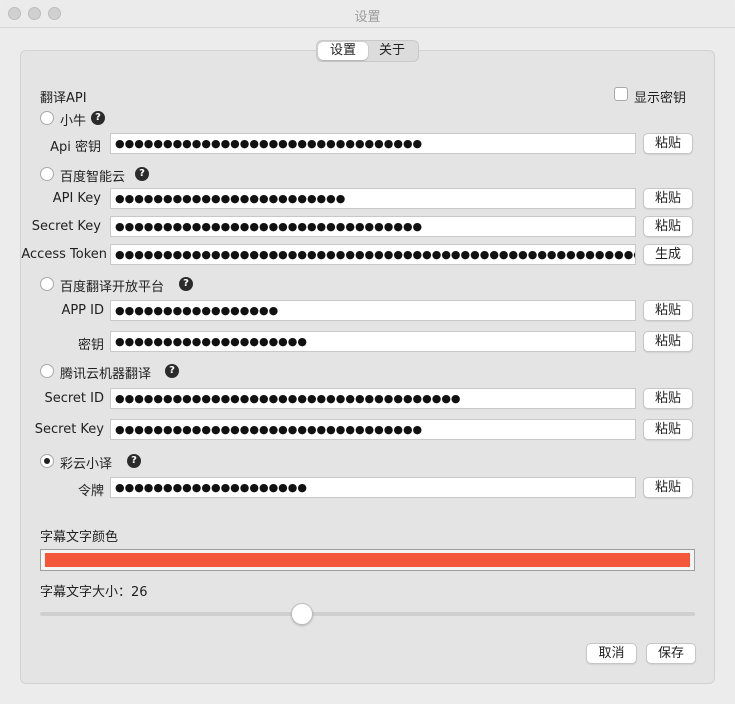  Describe the element at coordinates (74, 398) in the screenshot. I see `field-label: Secret ID` at that location.